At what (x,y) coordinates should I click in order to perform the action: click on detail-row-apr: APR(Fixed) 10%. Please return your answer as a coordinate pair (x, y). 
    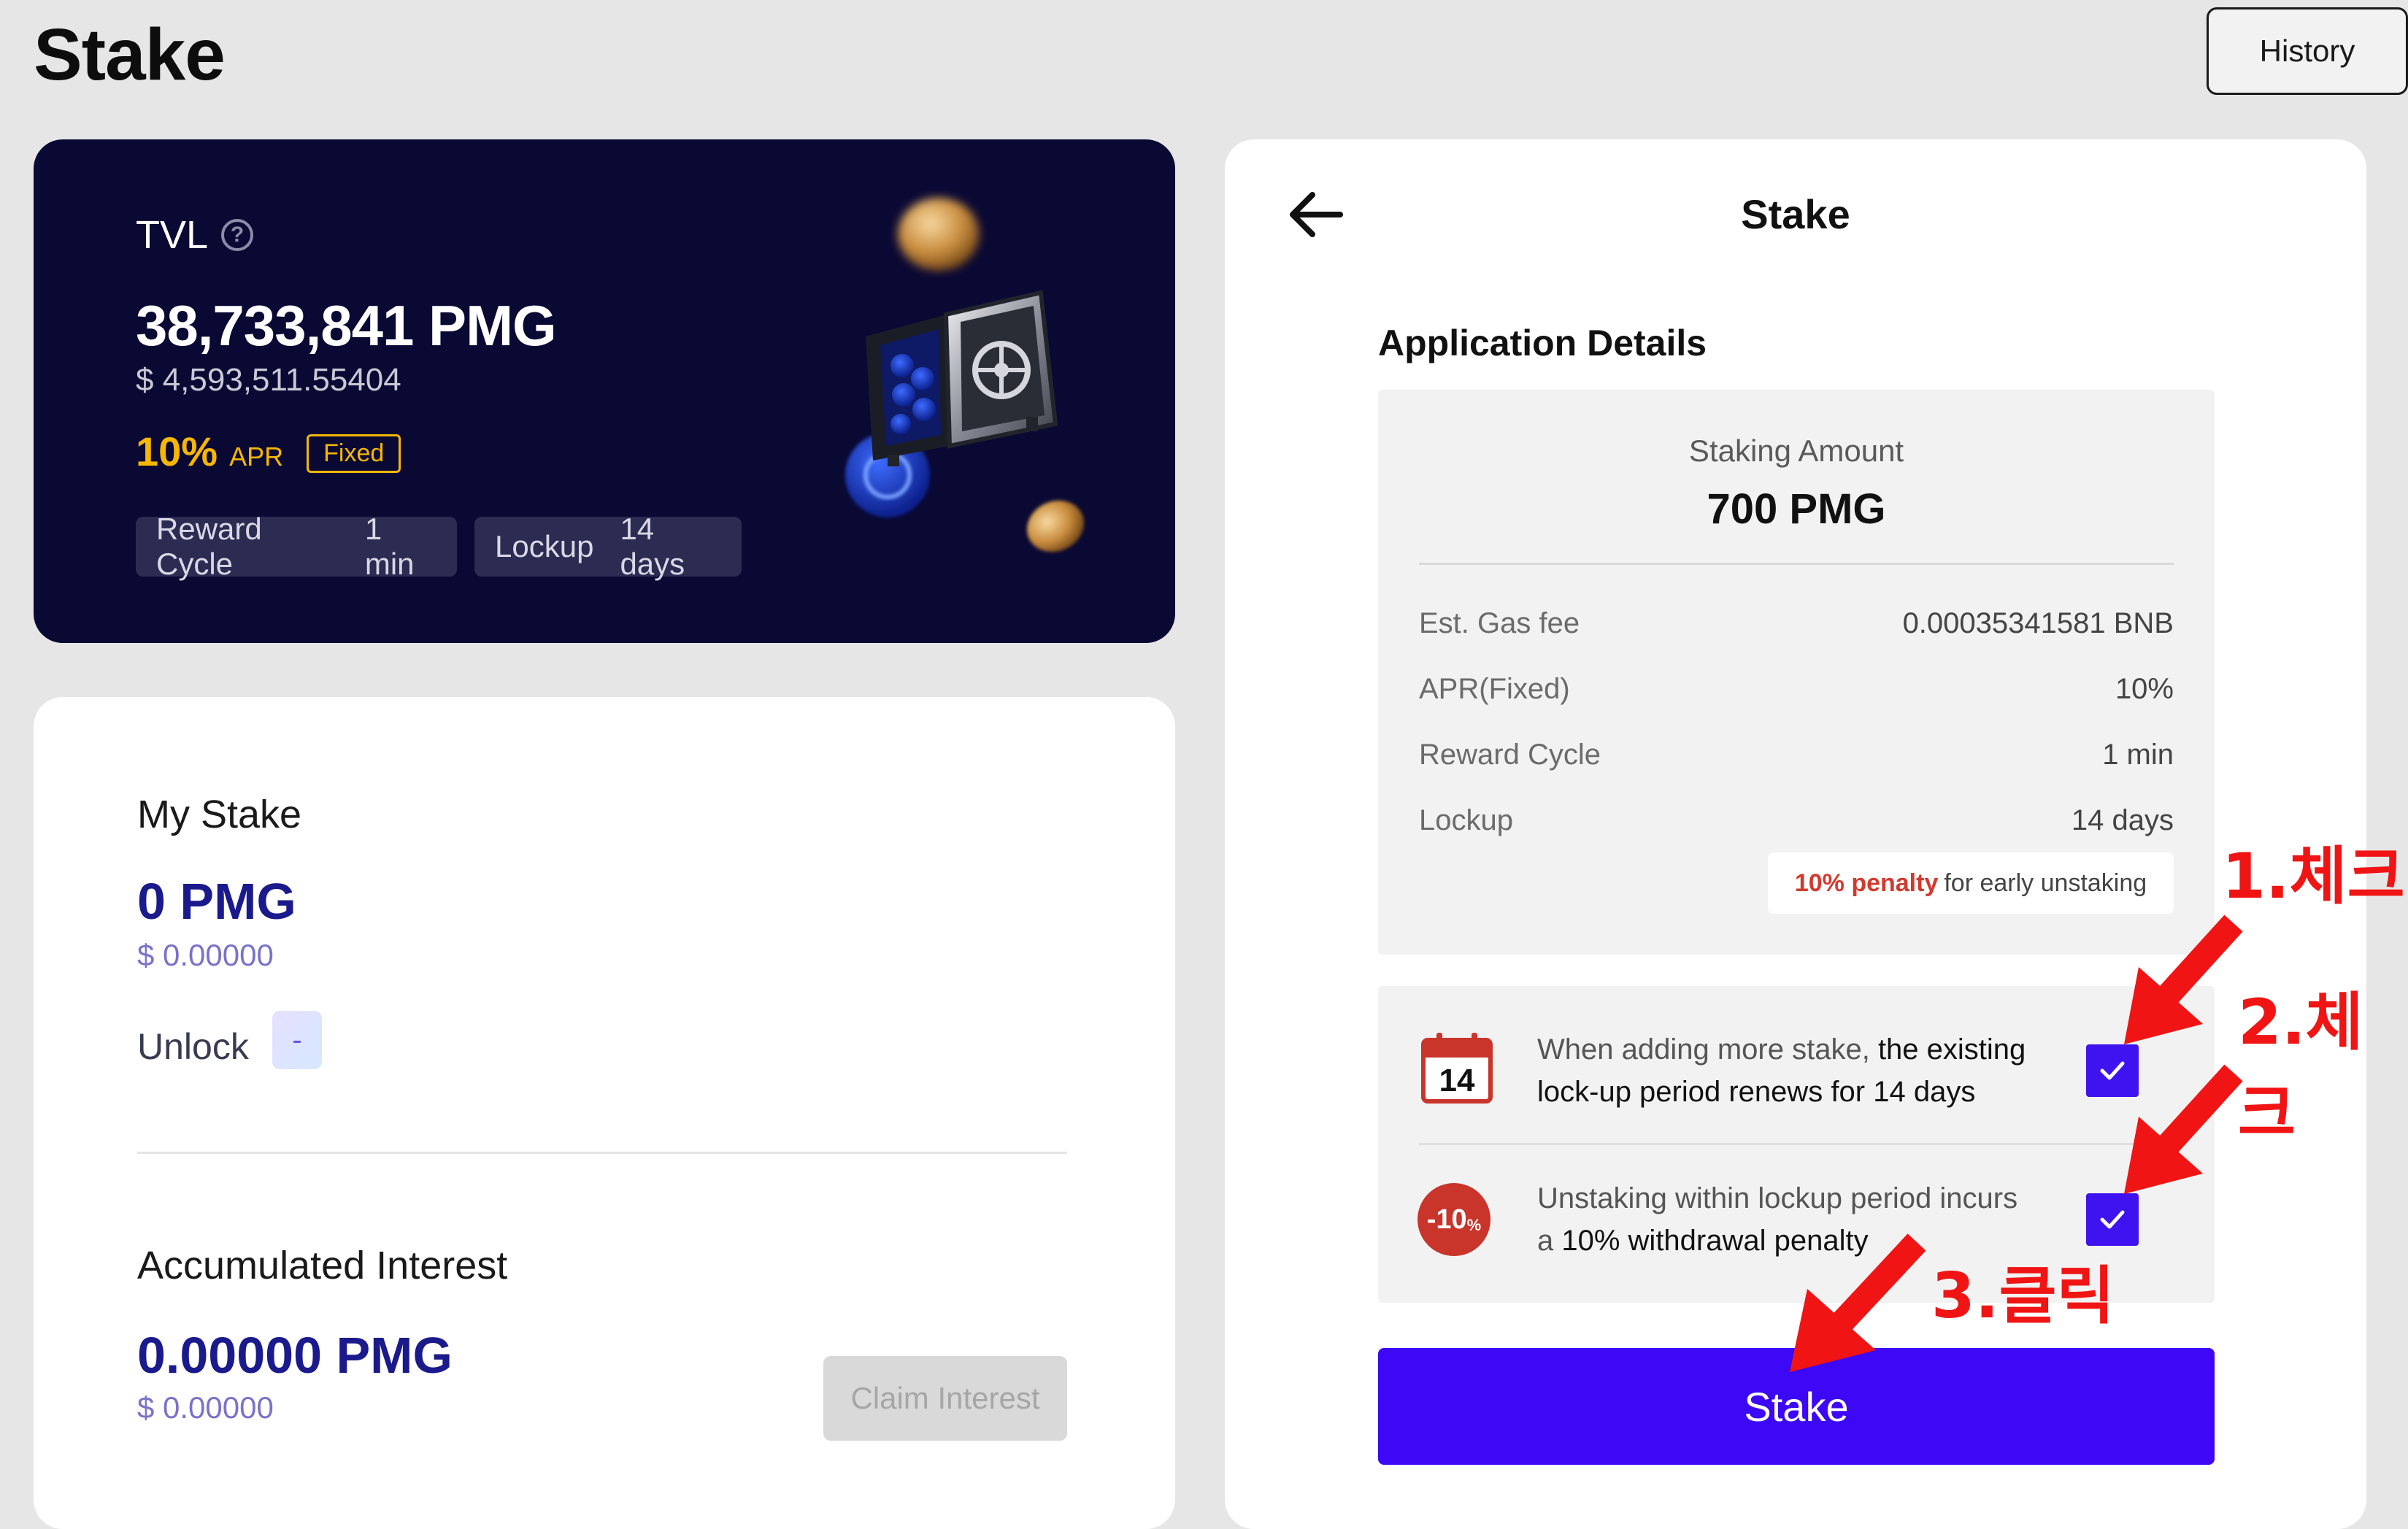
    Looking at the image, I should click on (1796, 689).